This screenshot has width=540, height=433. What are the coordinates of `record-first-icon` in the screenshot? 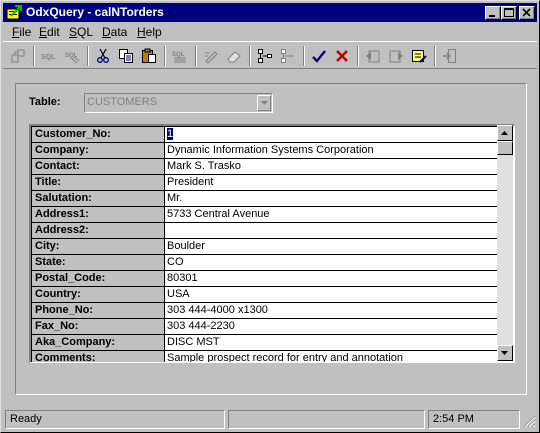 It's located at (373, 56).